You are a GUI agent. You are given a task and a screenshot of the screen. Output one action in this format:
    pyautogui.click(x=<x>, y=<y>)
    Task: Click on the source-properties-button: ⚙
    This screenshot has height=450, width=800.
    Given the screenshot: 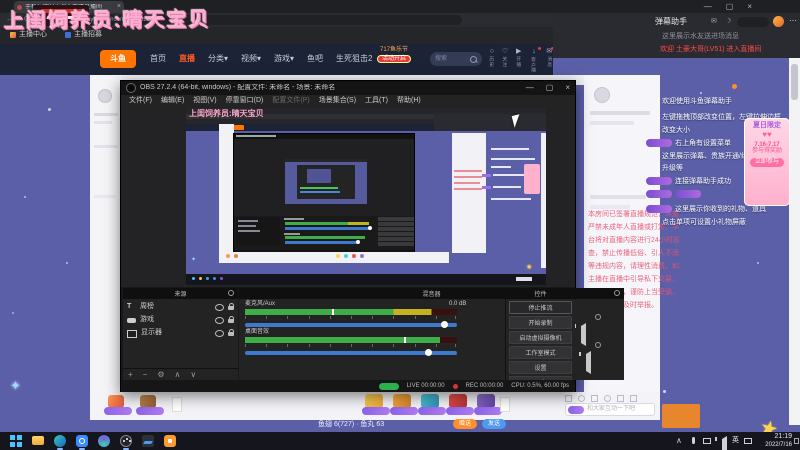 What is the action you would take?
    pyautogui.click(x=160, y=375)
    